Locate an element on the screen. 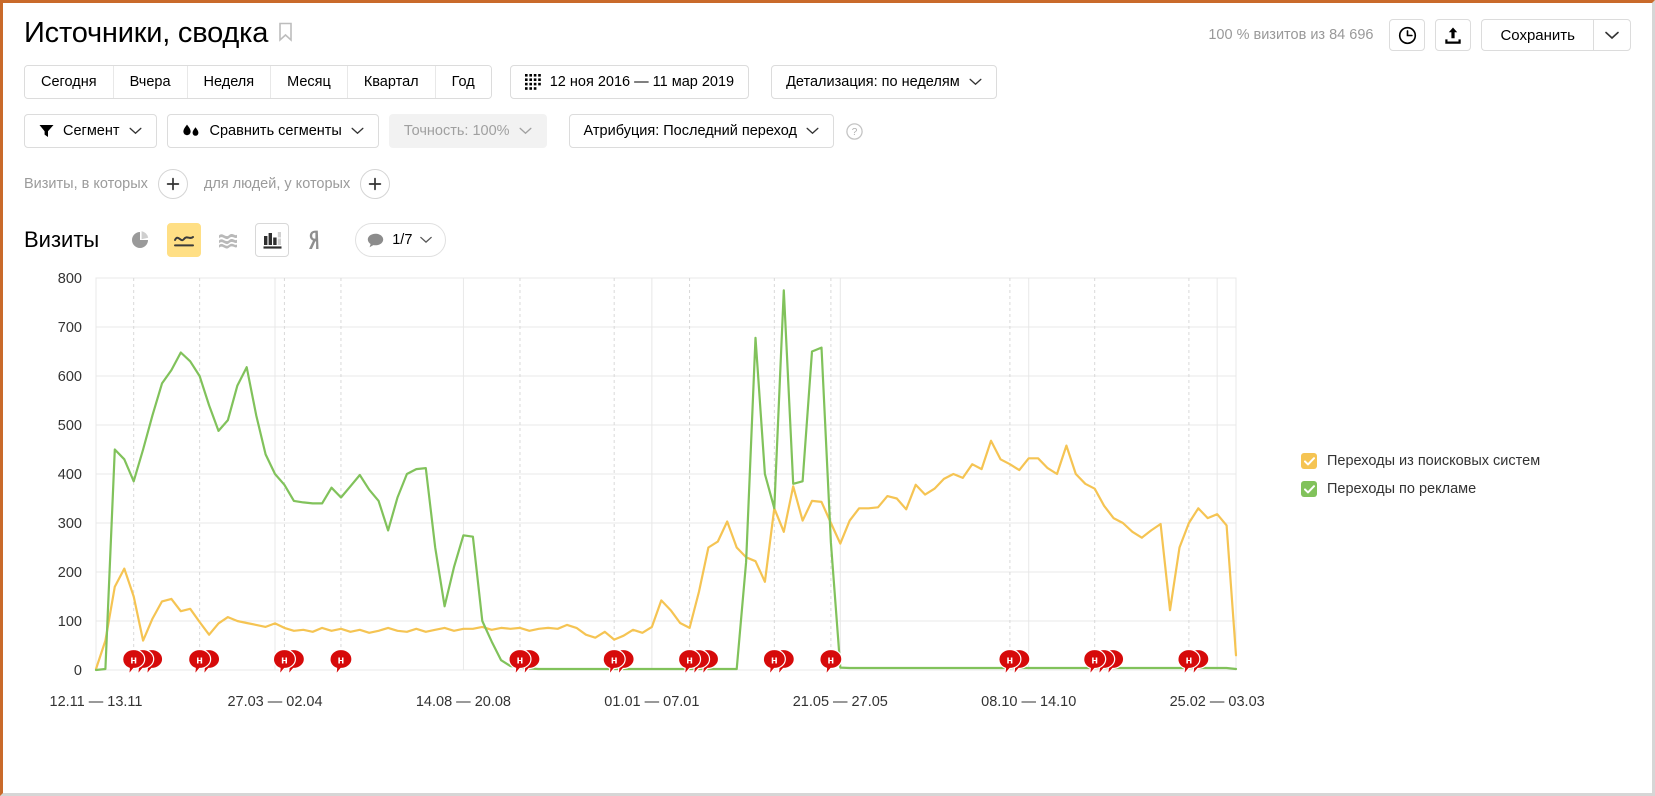 The width and height of the screenshot is (1655, 796). bookmark-icon is located at coordinates (285, 32).